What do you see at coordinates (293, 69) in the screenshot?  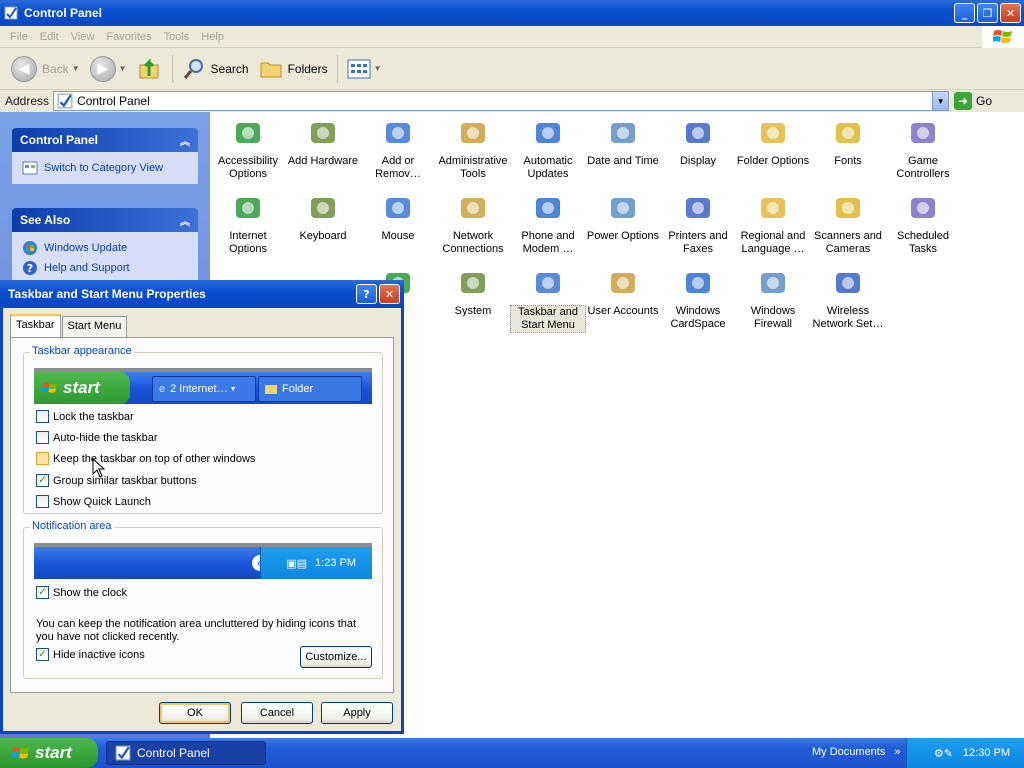 I see `folders-button: Folders` at bounding box center [293, 69].